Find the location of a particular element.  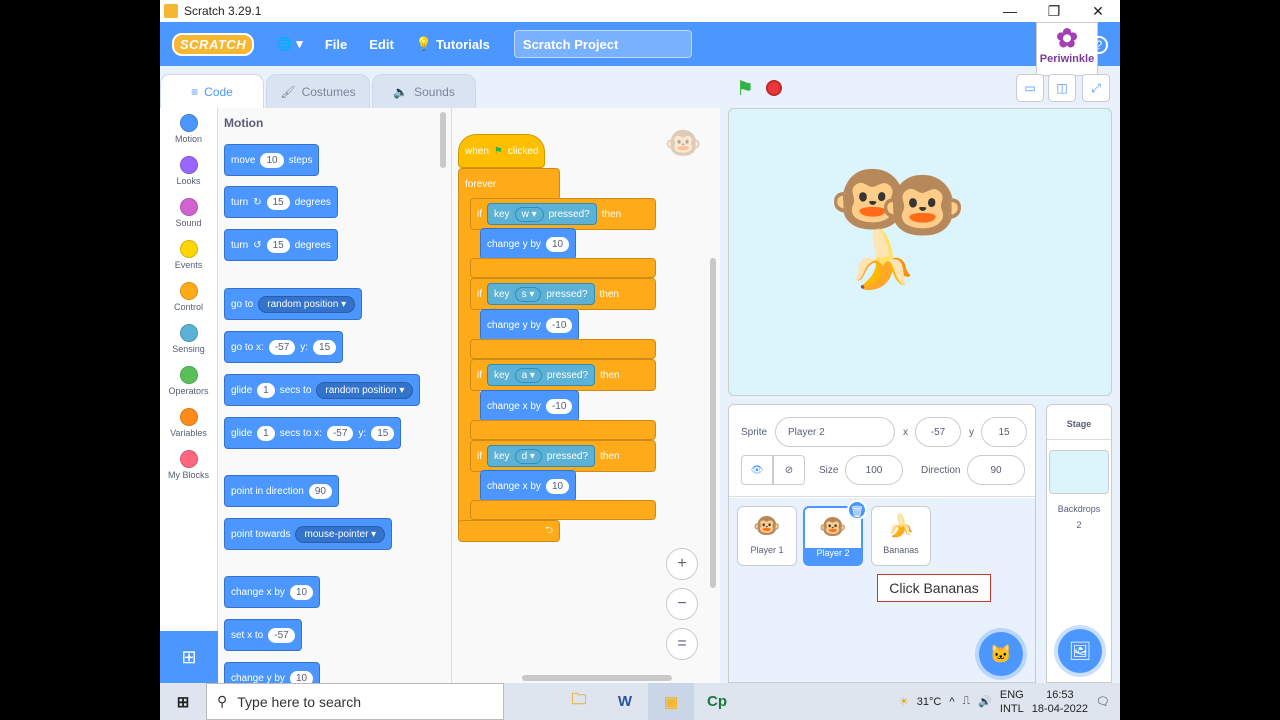

key-dropdown: d ▾ is located at coordinates (528, 456).